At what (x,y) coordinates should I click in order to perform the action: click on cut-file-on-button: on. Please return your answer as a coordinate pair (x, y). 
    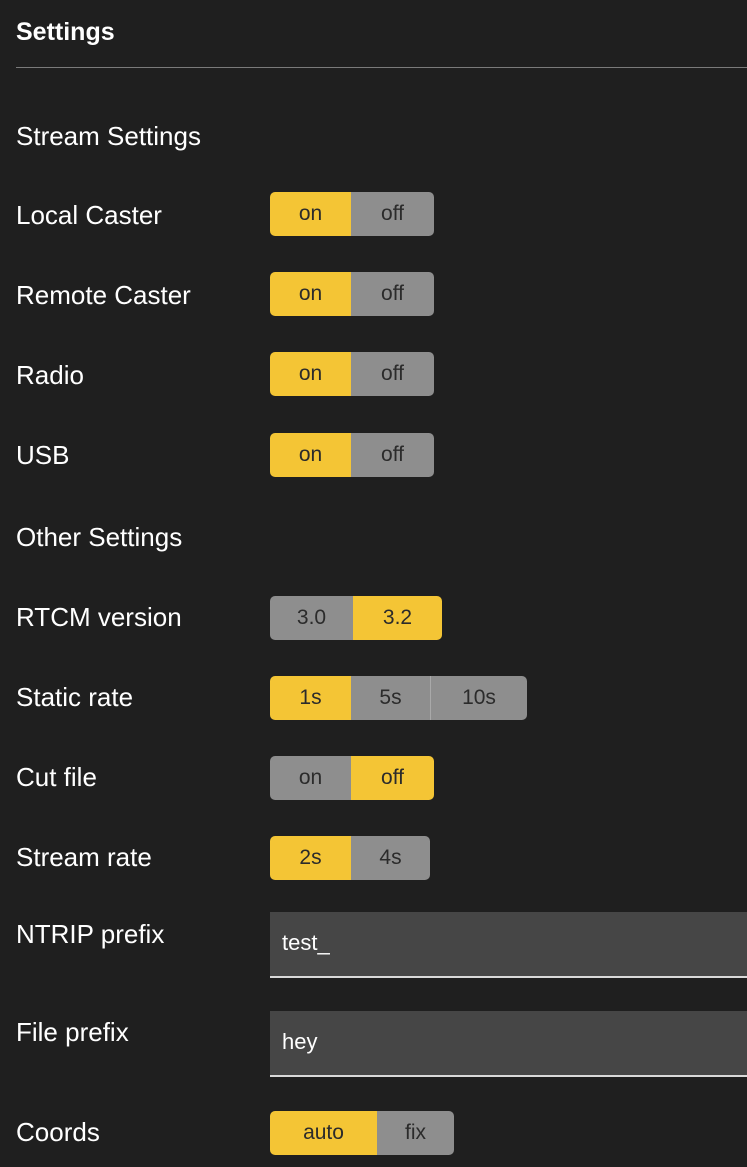
    Looking at the image, I should click on (310, 778).